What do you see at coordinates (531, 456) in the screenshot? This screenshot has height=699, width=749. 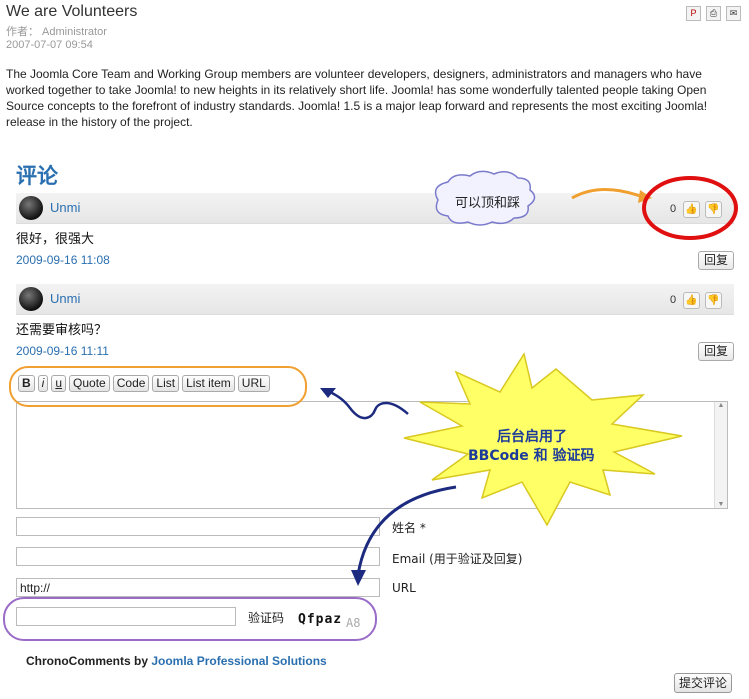 I see `starburst-text-line2: BBCode 和 验证码` at bounding box center [531, 456].